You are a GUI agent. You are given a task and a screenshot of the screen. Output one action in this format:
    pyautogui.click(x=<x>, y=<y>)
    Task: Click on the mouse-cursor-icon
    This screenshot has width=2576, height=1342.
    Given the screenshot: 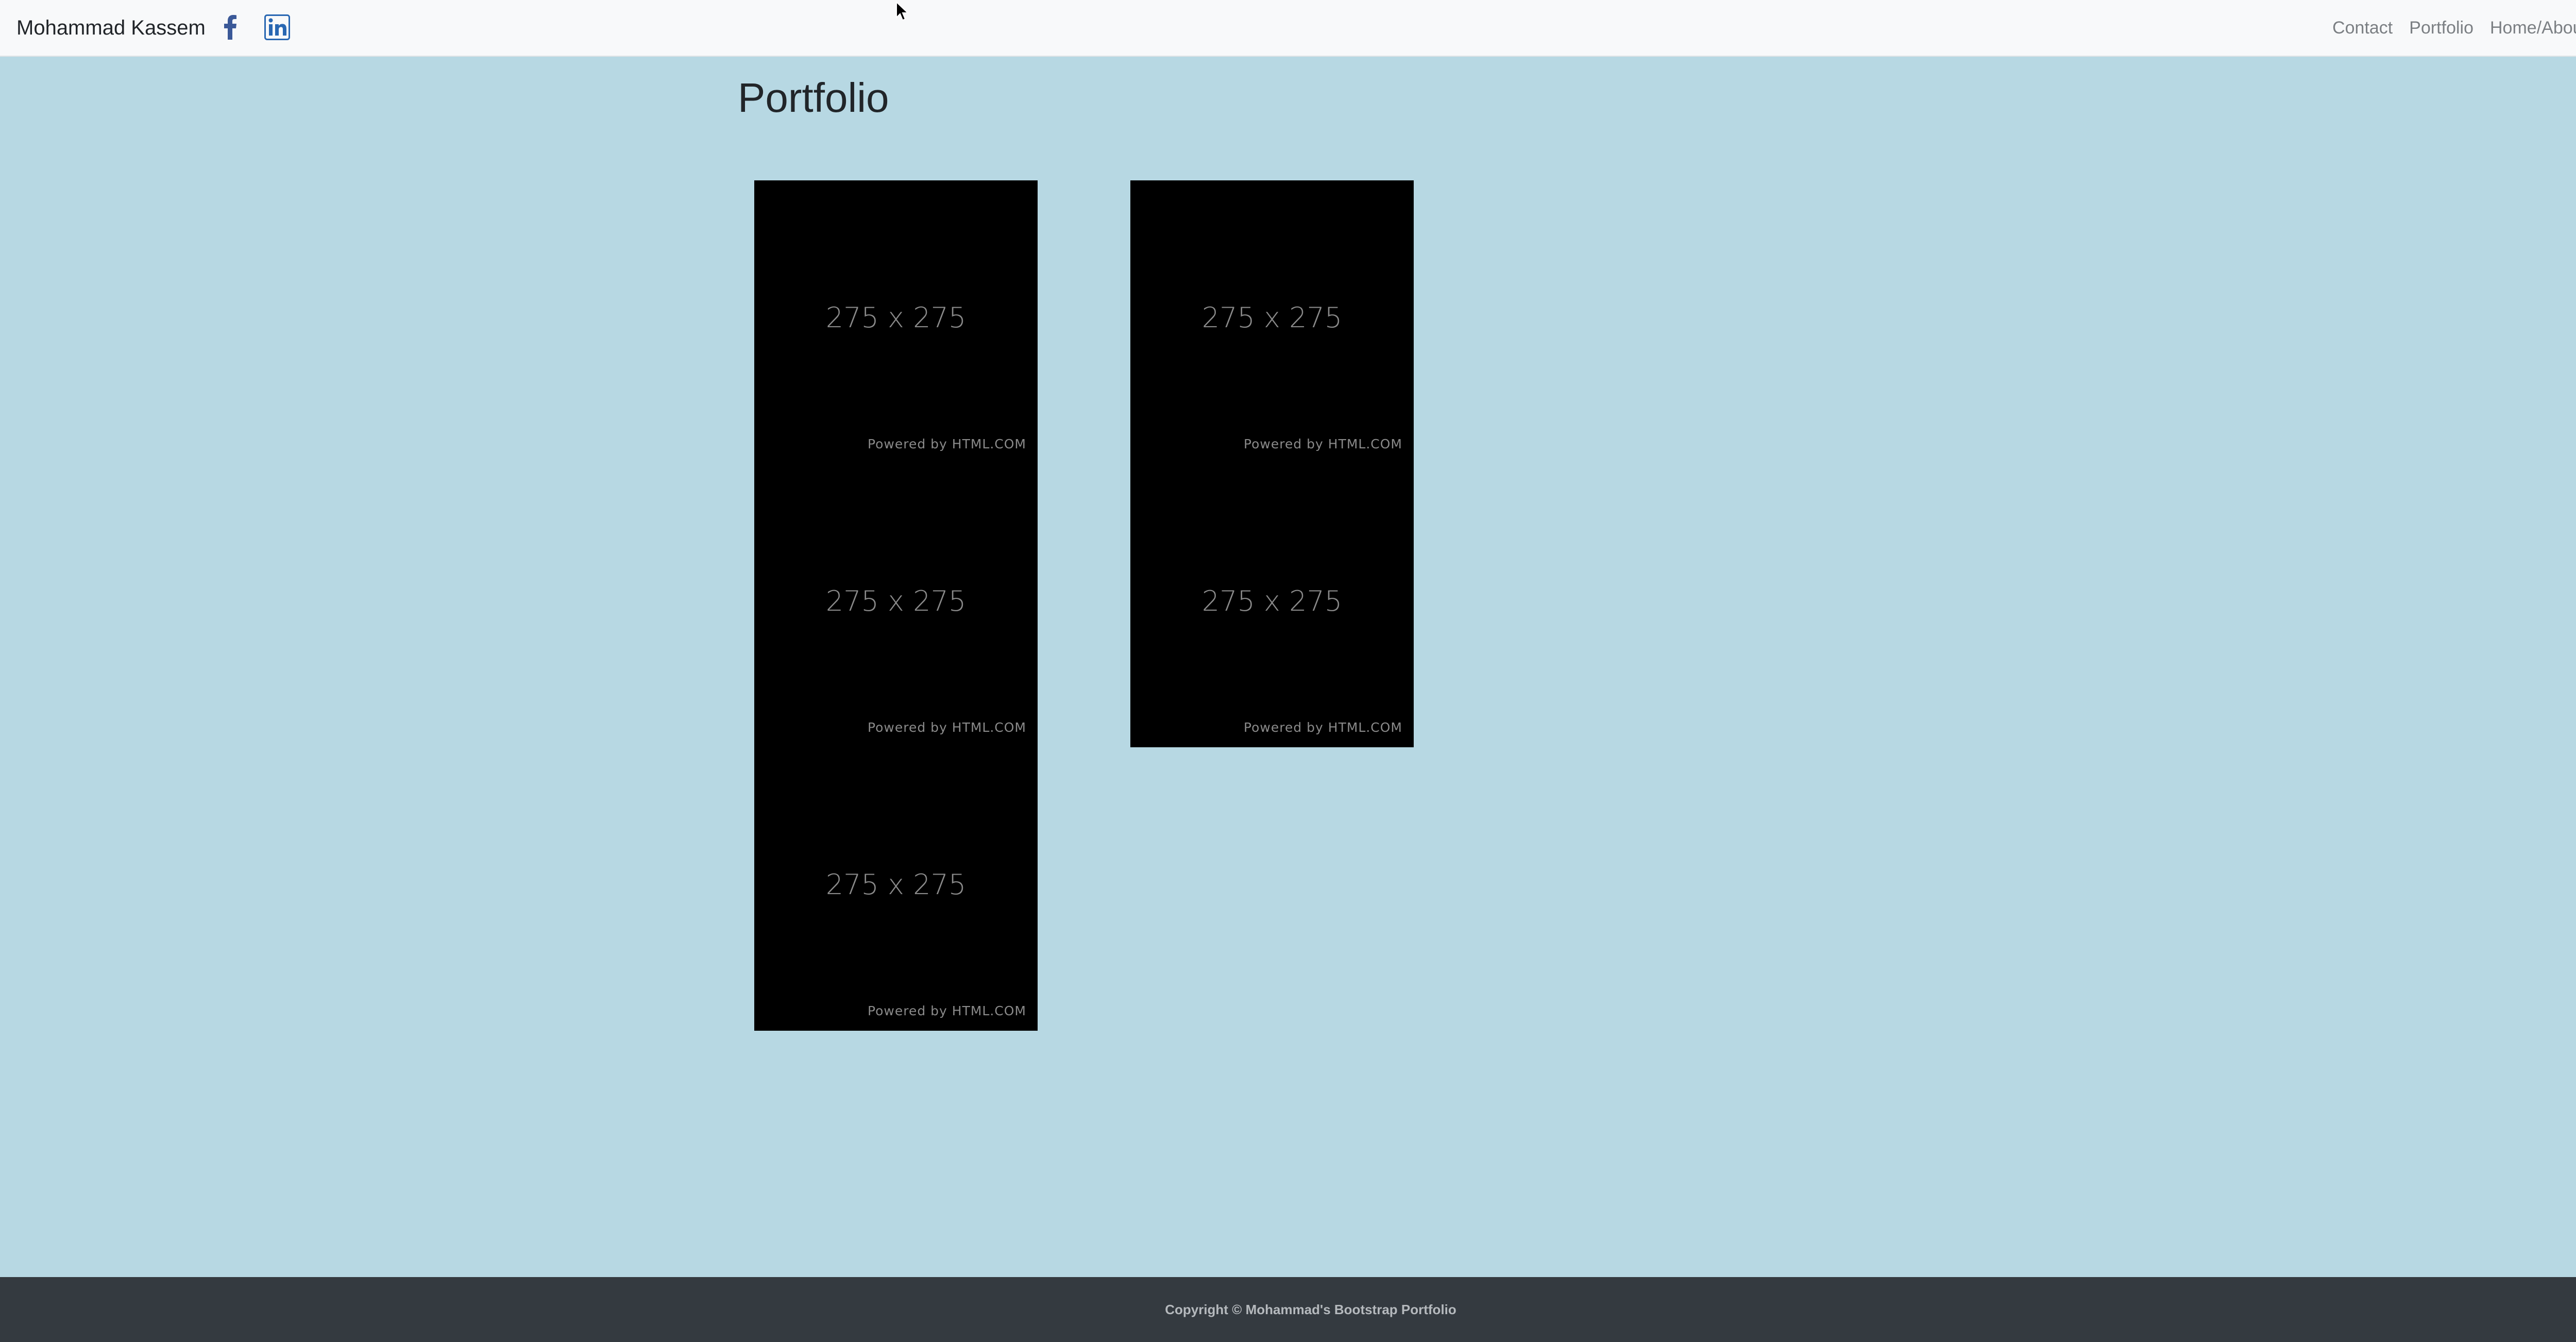 What is the action you would take?
    pyautogui.click(x=902, y=12)
    